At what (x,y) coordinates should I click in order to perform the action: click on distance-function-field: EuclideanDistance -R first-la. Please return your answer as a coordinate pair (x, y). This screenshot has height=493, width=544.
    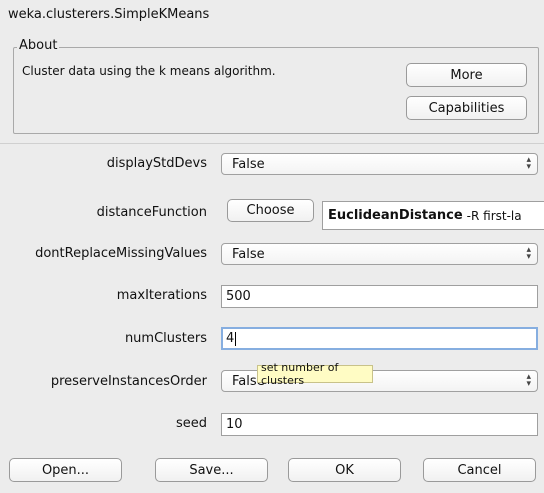
    Looking at the image, I should click on (433, 215).